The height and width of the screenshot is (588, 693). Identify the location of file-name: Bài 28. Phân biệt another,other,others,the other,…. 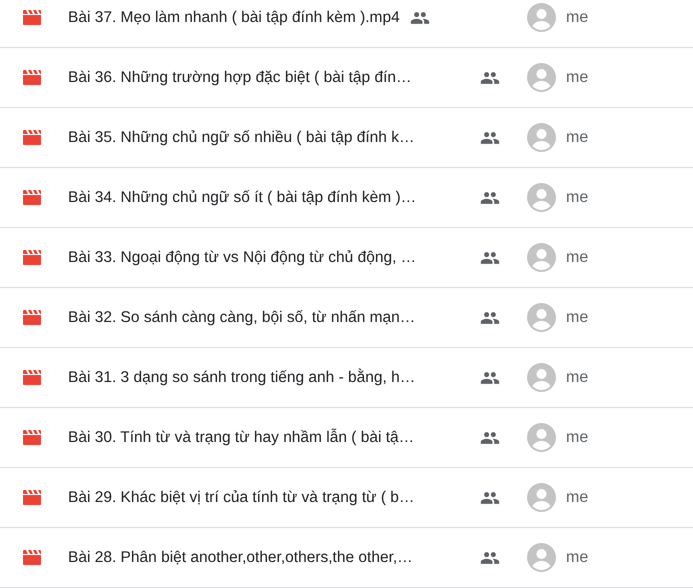
(240, 557).